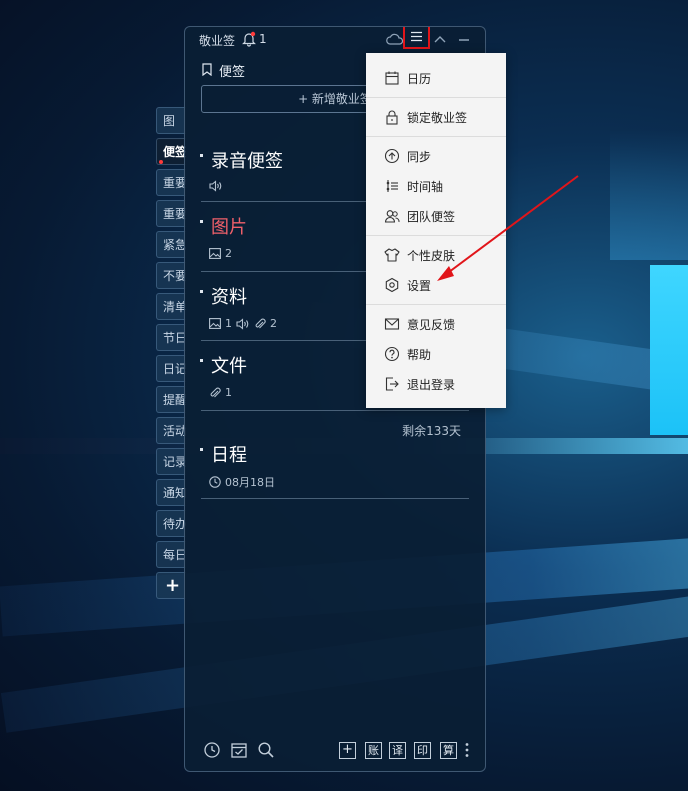 The height and width of the screenshot is (791, 688). Describe the element at coordinates (174, 400) in the screenshot. I see `tab-label: 提醒` at that location.